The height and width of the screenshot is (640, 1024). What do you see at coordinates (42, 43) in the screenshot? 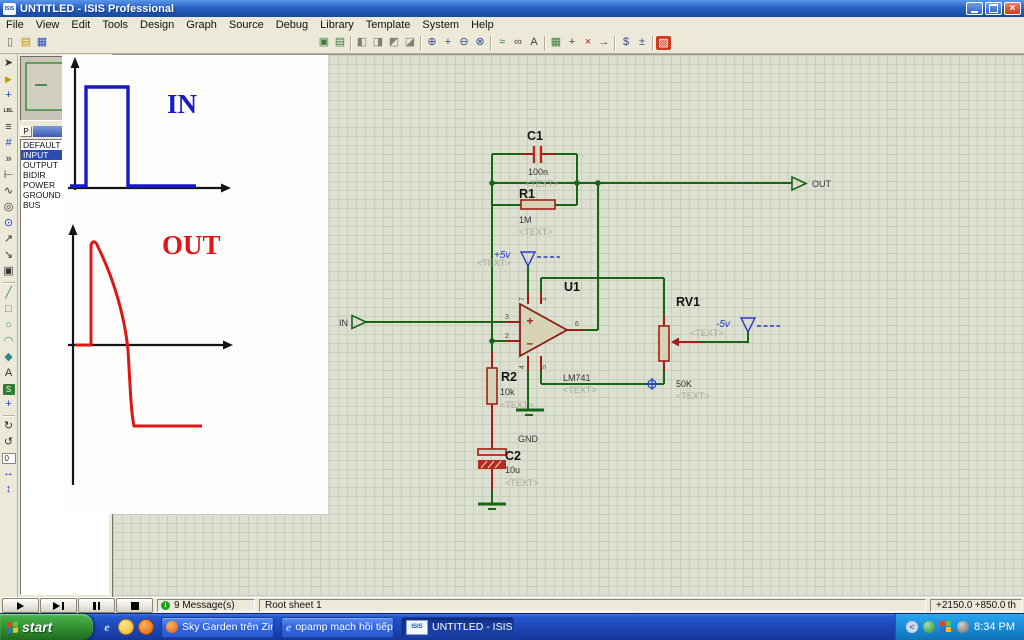
I see `save-design-icon: ▦` at bounding box center [42, 43].